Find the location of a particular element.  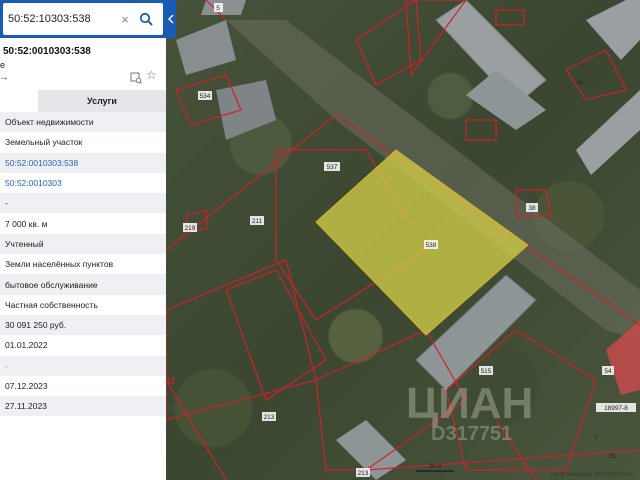

chevron-left-icon is located at coordinates (171, 19).